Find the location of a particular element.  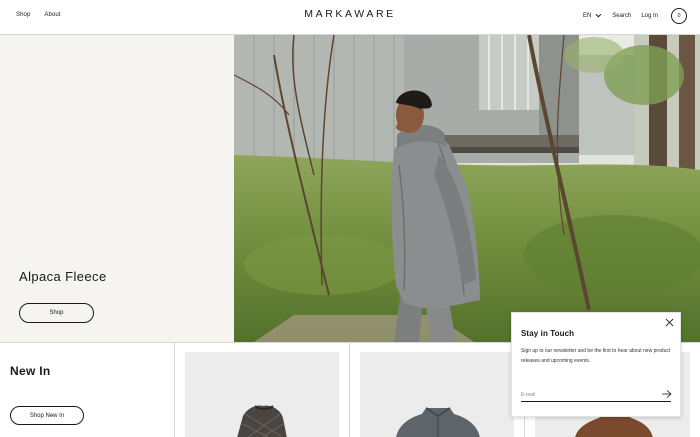

close-icon is located at coordinates (669, 322).